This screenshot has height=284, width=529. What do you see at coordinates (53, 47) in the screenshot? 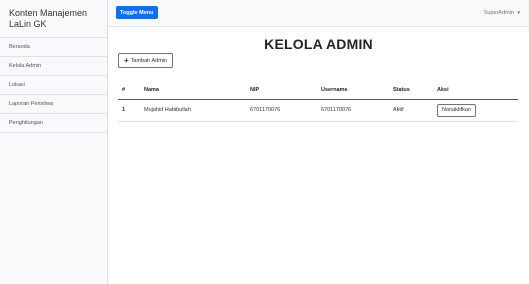
I see `sidebar-item-beranda: Beranda` at bounding box center [53, 47].